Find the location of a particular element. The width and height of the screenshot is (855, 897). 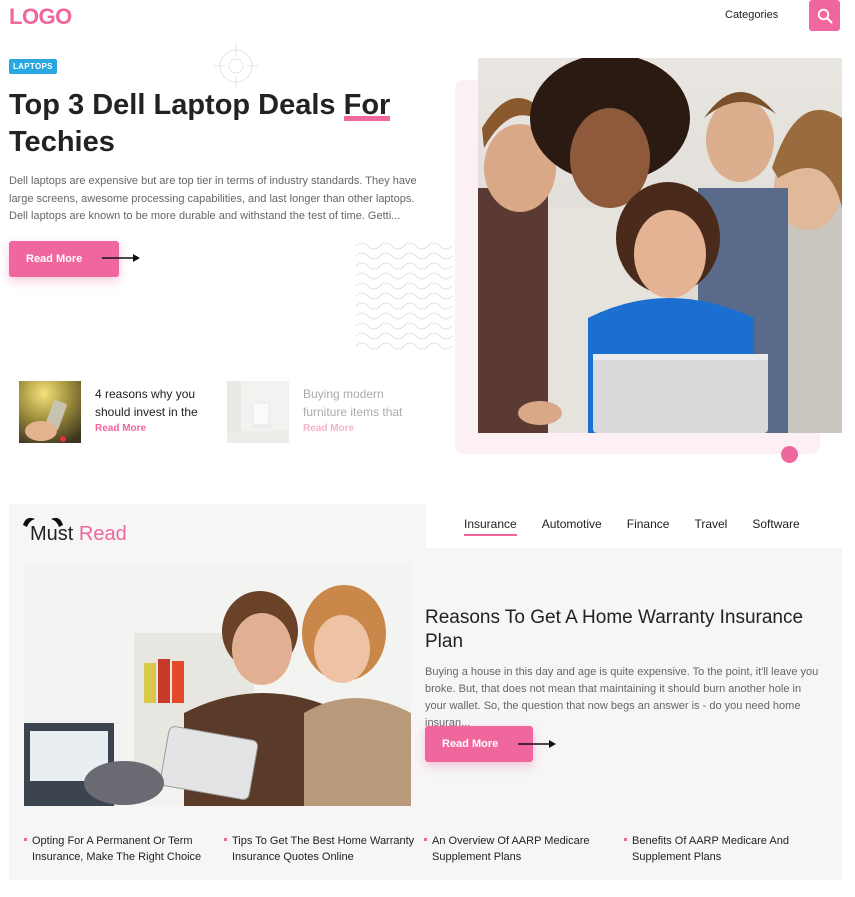

must-read-heading-part2: Read is located at coordinates (102, 534).